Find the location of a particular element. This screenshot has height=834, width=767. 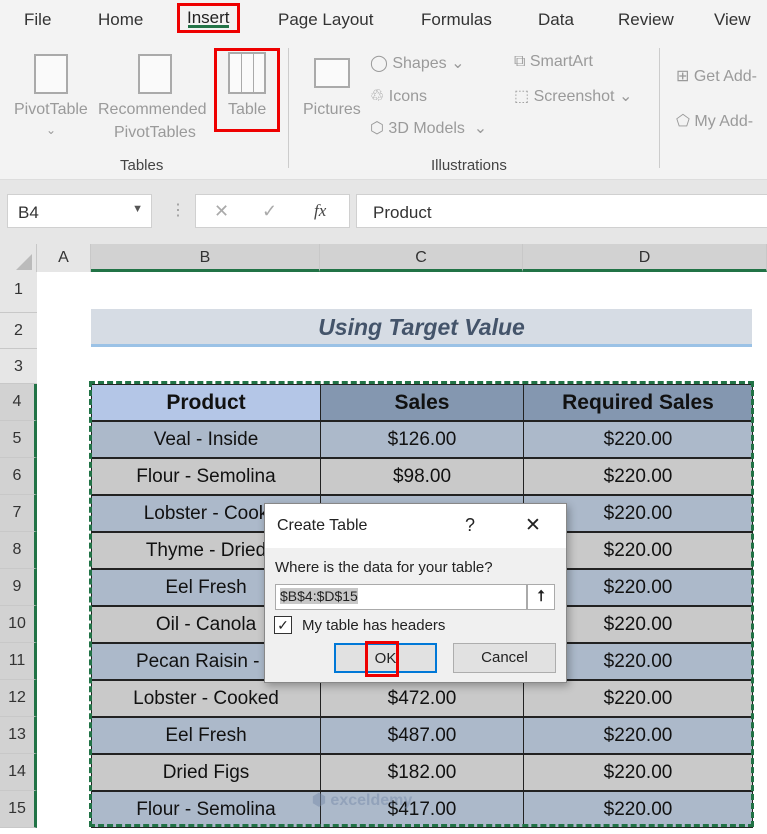

formula-bar: B4 ▼ ⋮ ✕ ✓ fx Product is located at coordinates (383, 212).